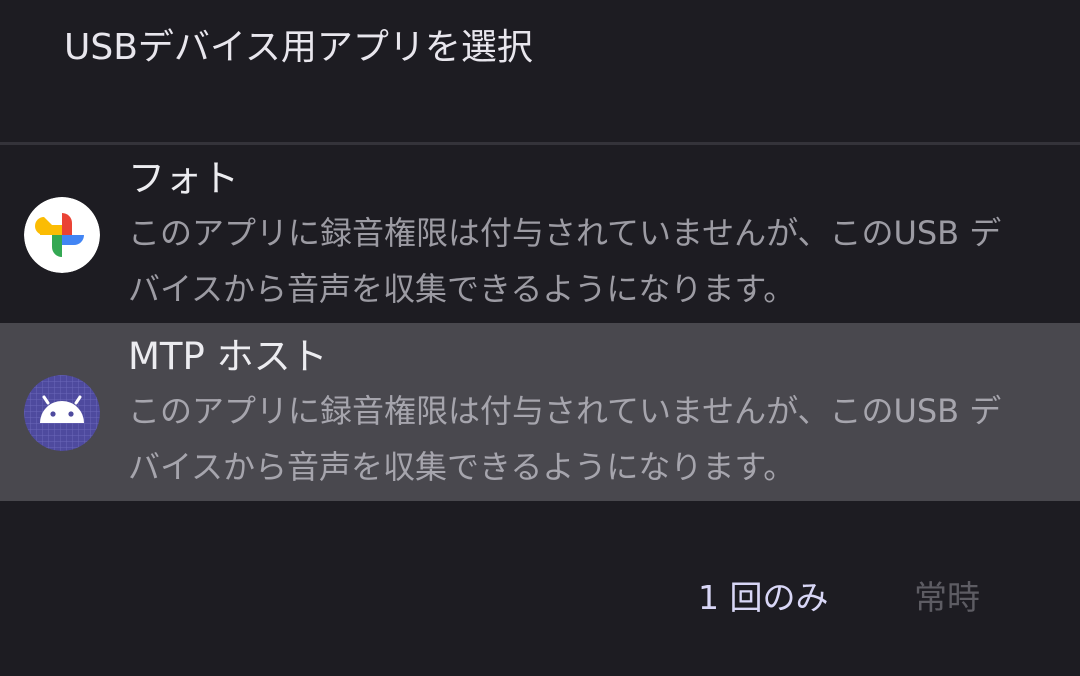 This screenshot has width=1080, height=676. I want to click on google-photos-icon, so click(62, 235).